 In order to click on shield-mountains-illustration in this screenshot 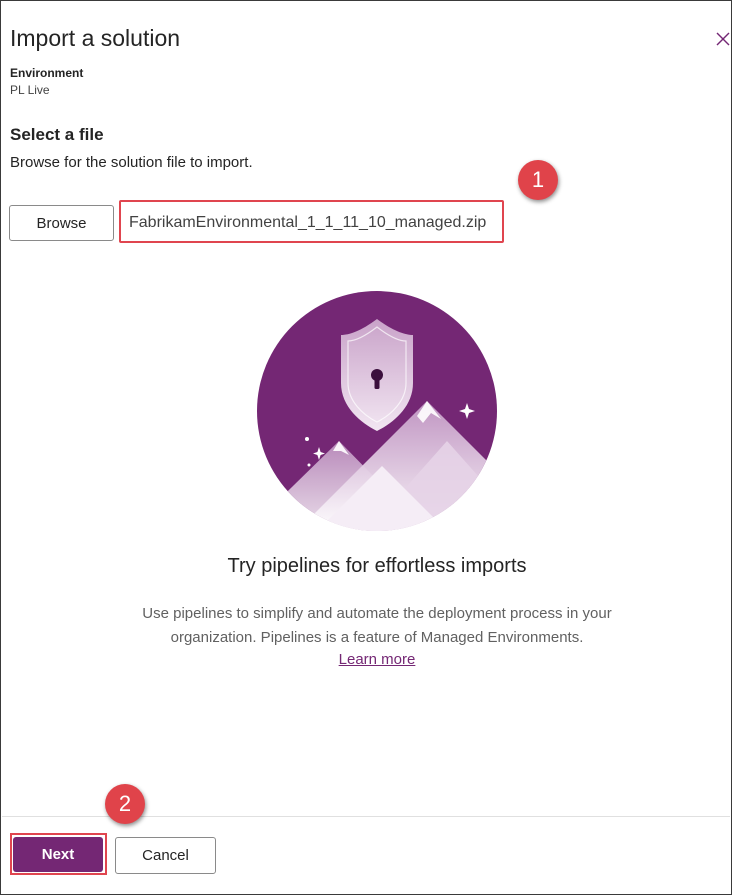, I will do `click(377, 411)`.